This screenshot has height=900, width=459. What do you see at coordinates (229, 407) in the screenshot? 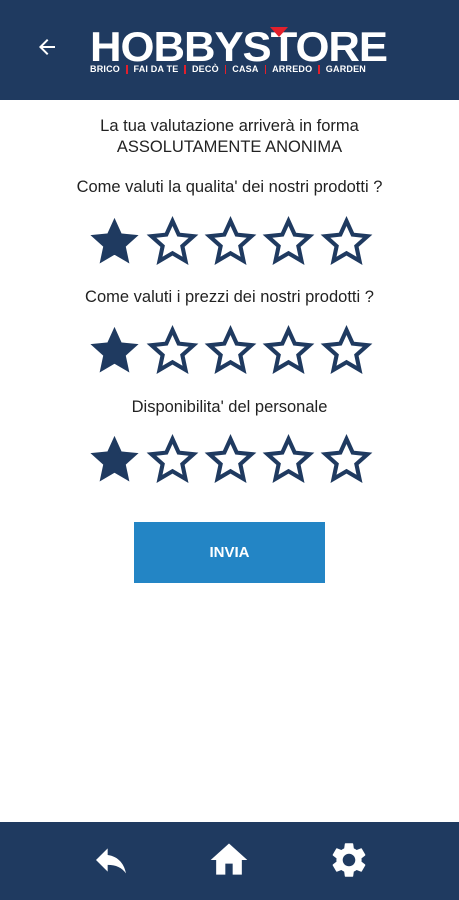
I see `question-staff-label: Disponibilita' del personale` at bounding box center [229, 407].